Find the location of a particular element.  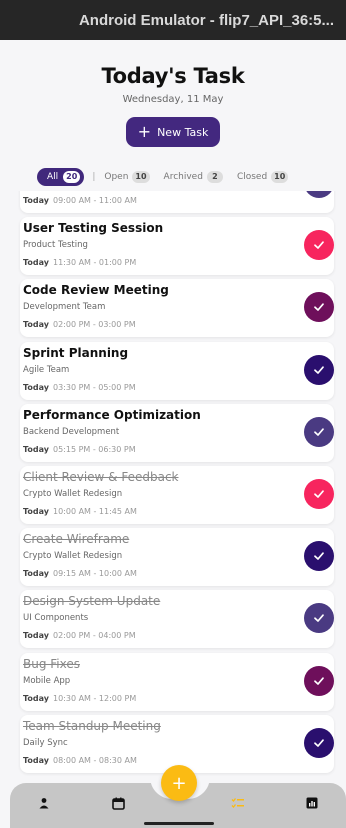

task-title: Bug Fixes is located at coordinates (51, 663).